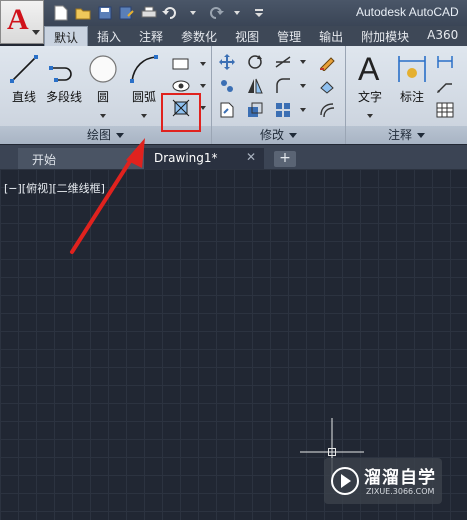 The height and width of the screenshot is (520, 467). Describe the element at coordinates (227, 110) in the screenshot. I see `stretch-icon` at that location.